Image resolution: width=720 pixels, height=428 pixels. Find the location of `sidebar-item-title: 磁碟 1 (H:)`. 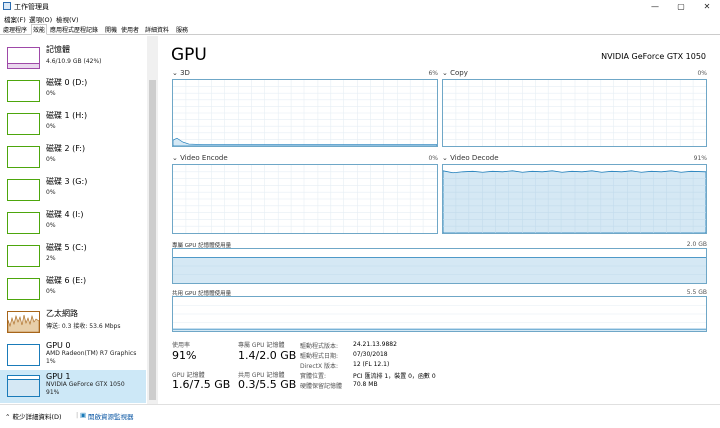

sidebar-item-title: 磁碟 1 (H:) is located at coordinates (67, 115).